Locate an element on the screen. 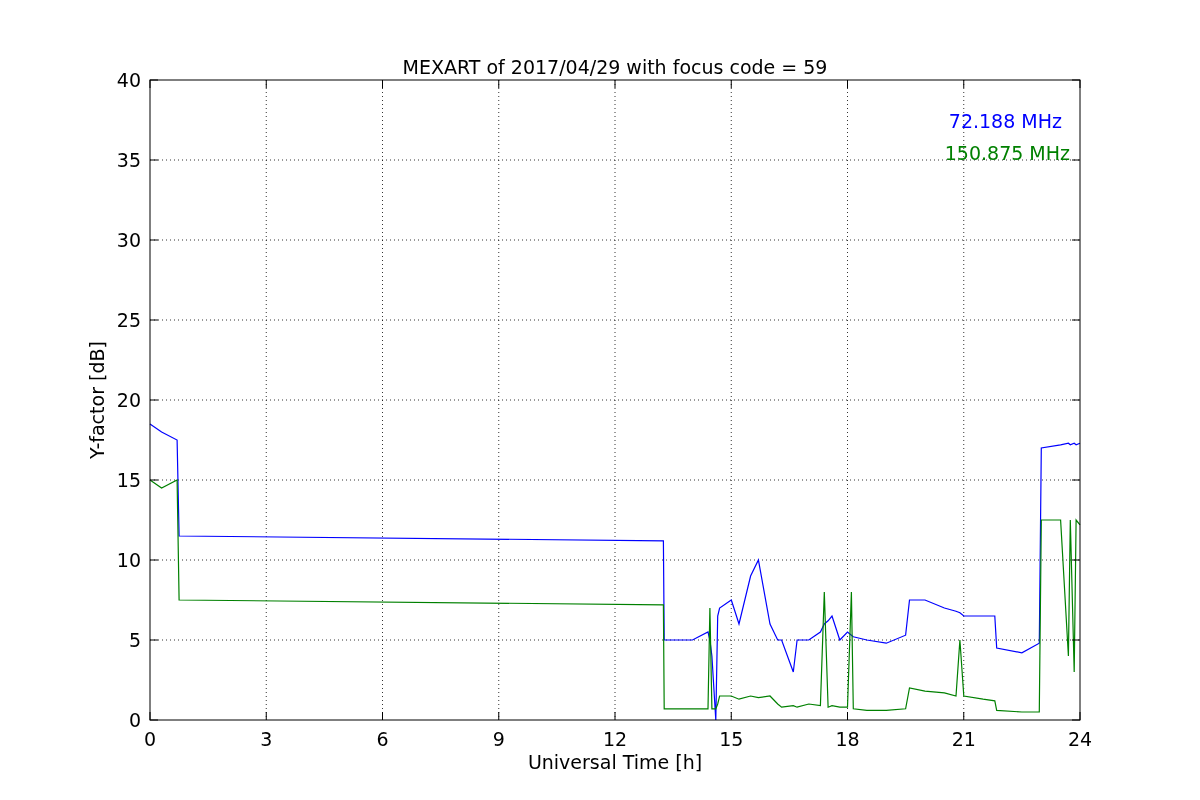  x-tick-label: 3 is located at coordinates (266, 739).